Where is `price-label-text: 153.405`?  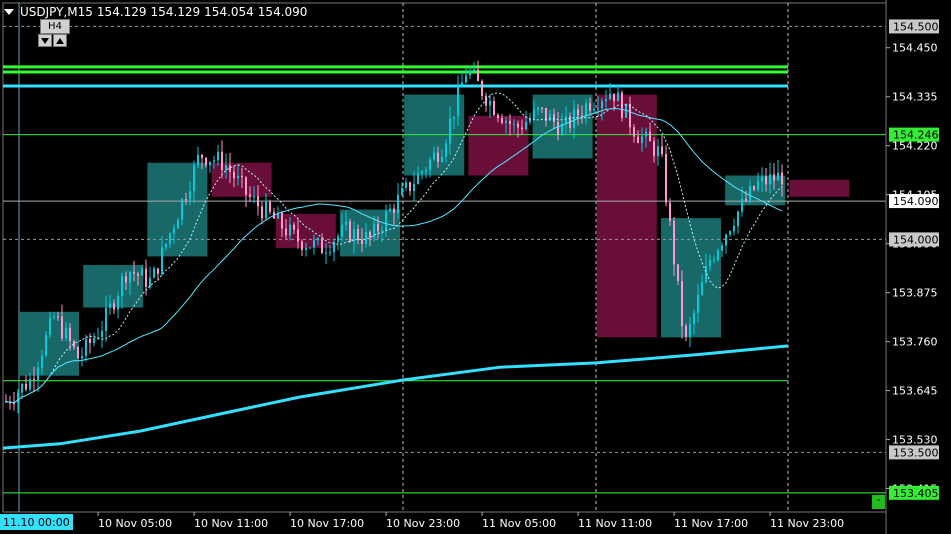
price-label-text: 153.405 is located at coordinates (916, 493).